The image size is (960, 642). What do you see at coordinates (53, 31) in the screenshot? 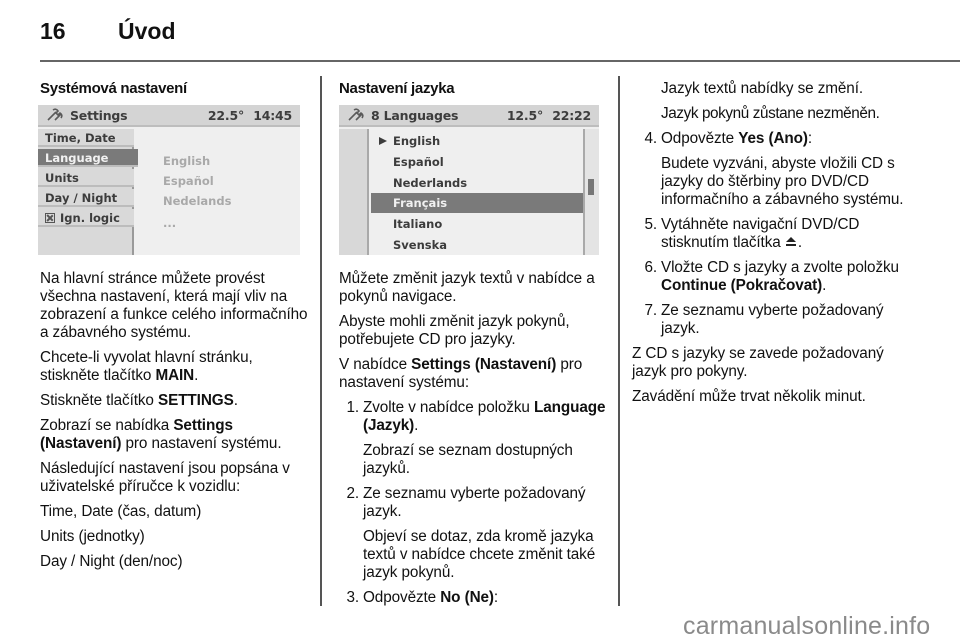
I see `page-number: 16` at bounding box center [53, 31].